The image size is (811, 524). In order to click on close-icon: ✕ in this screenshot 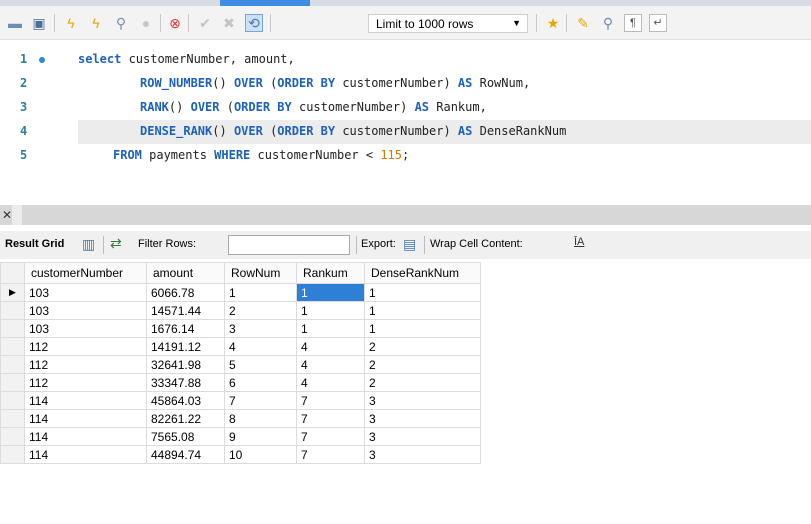, I will do `click(7, 215)`.